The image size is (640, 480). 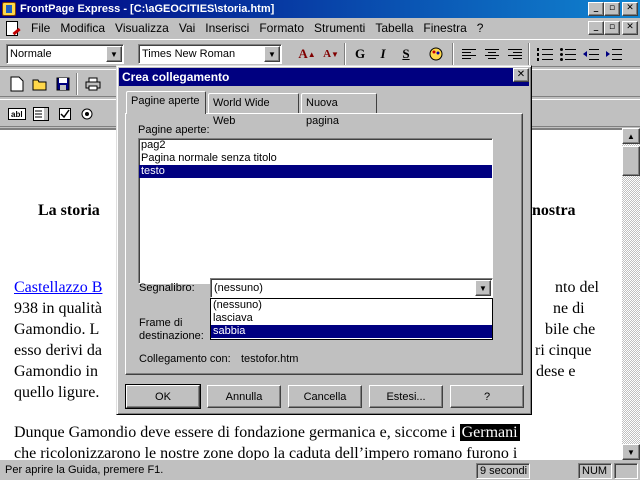 What do you see at coordinates (65, 54) in the screenshot?
I see `style-combo: Normale ▼` at bounding box center [65, 54].